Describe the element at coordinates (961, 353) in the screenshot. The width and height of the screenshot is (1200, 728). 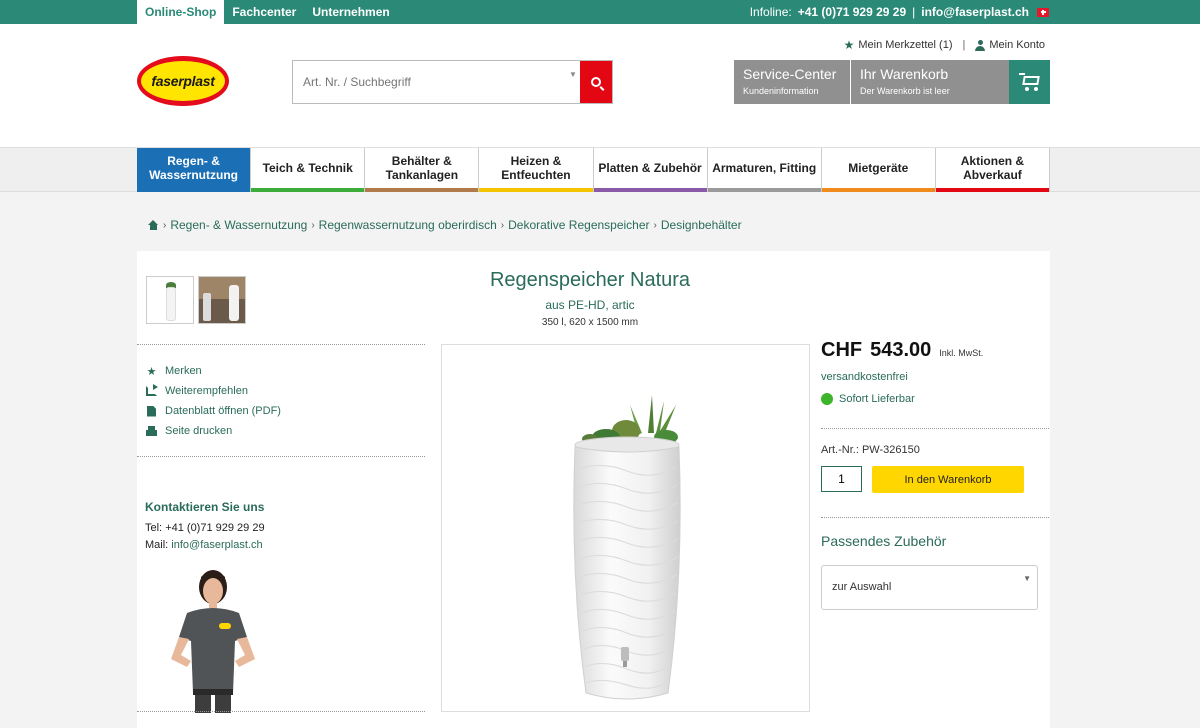
I see `tax-note: Inkl. MwSt.` at that location.